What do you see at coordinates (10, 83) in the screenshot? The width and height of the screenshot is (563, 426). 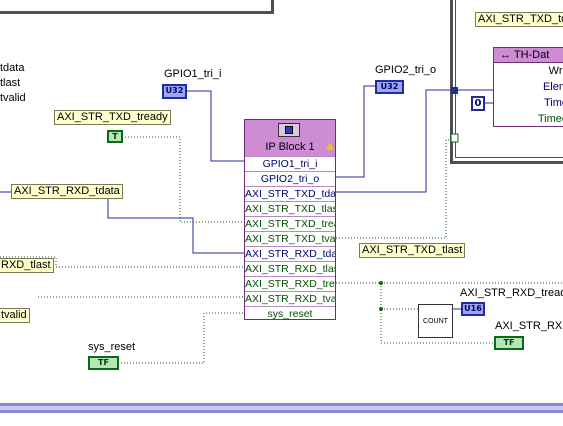 I see `left-partial-tlast: tlast` at bounding box center [10, 83].